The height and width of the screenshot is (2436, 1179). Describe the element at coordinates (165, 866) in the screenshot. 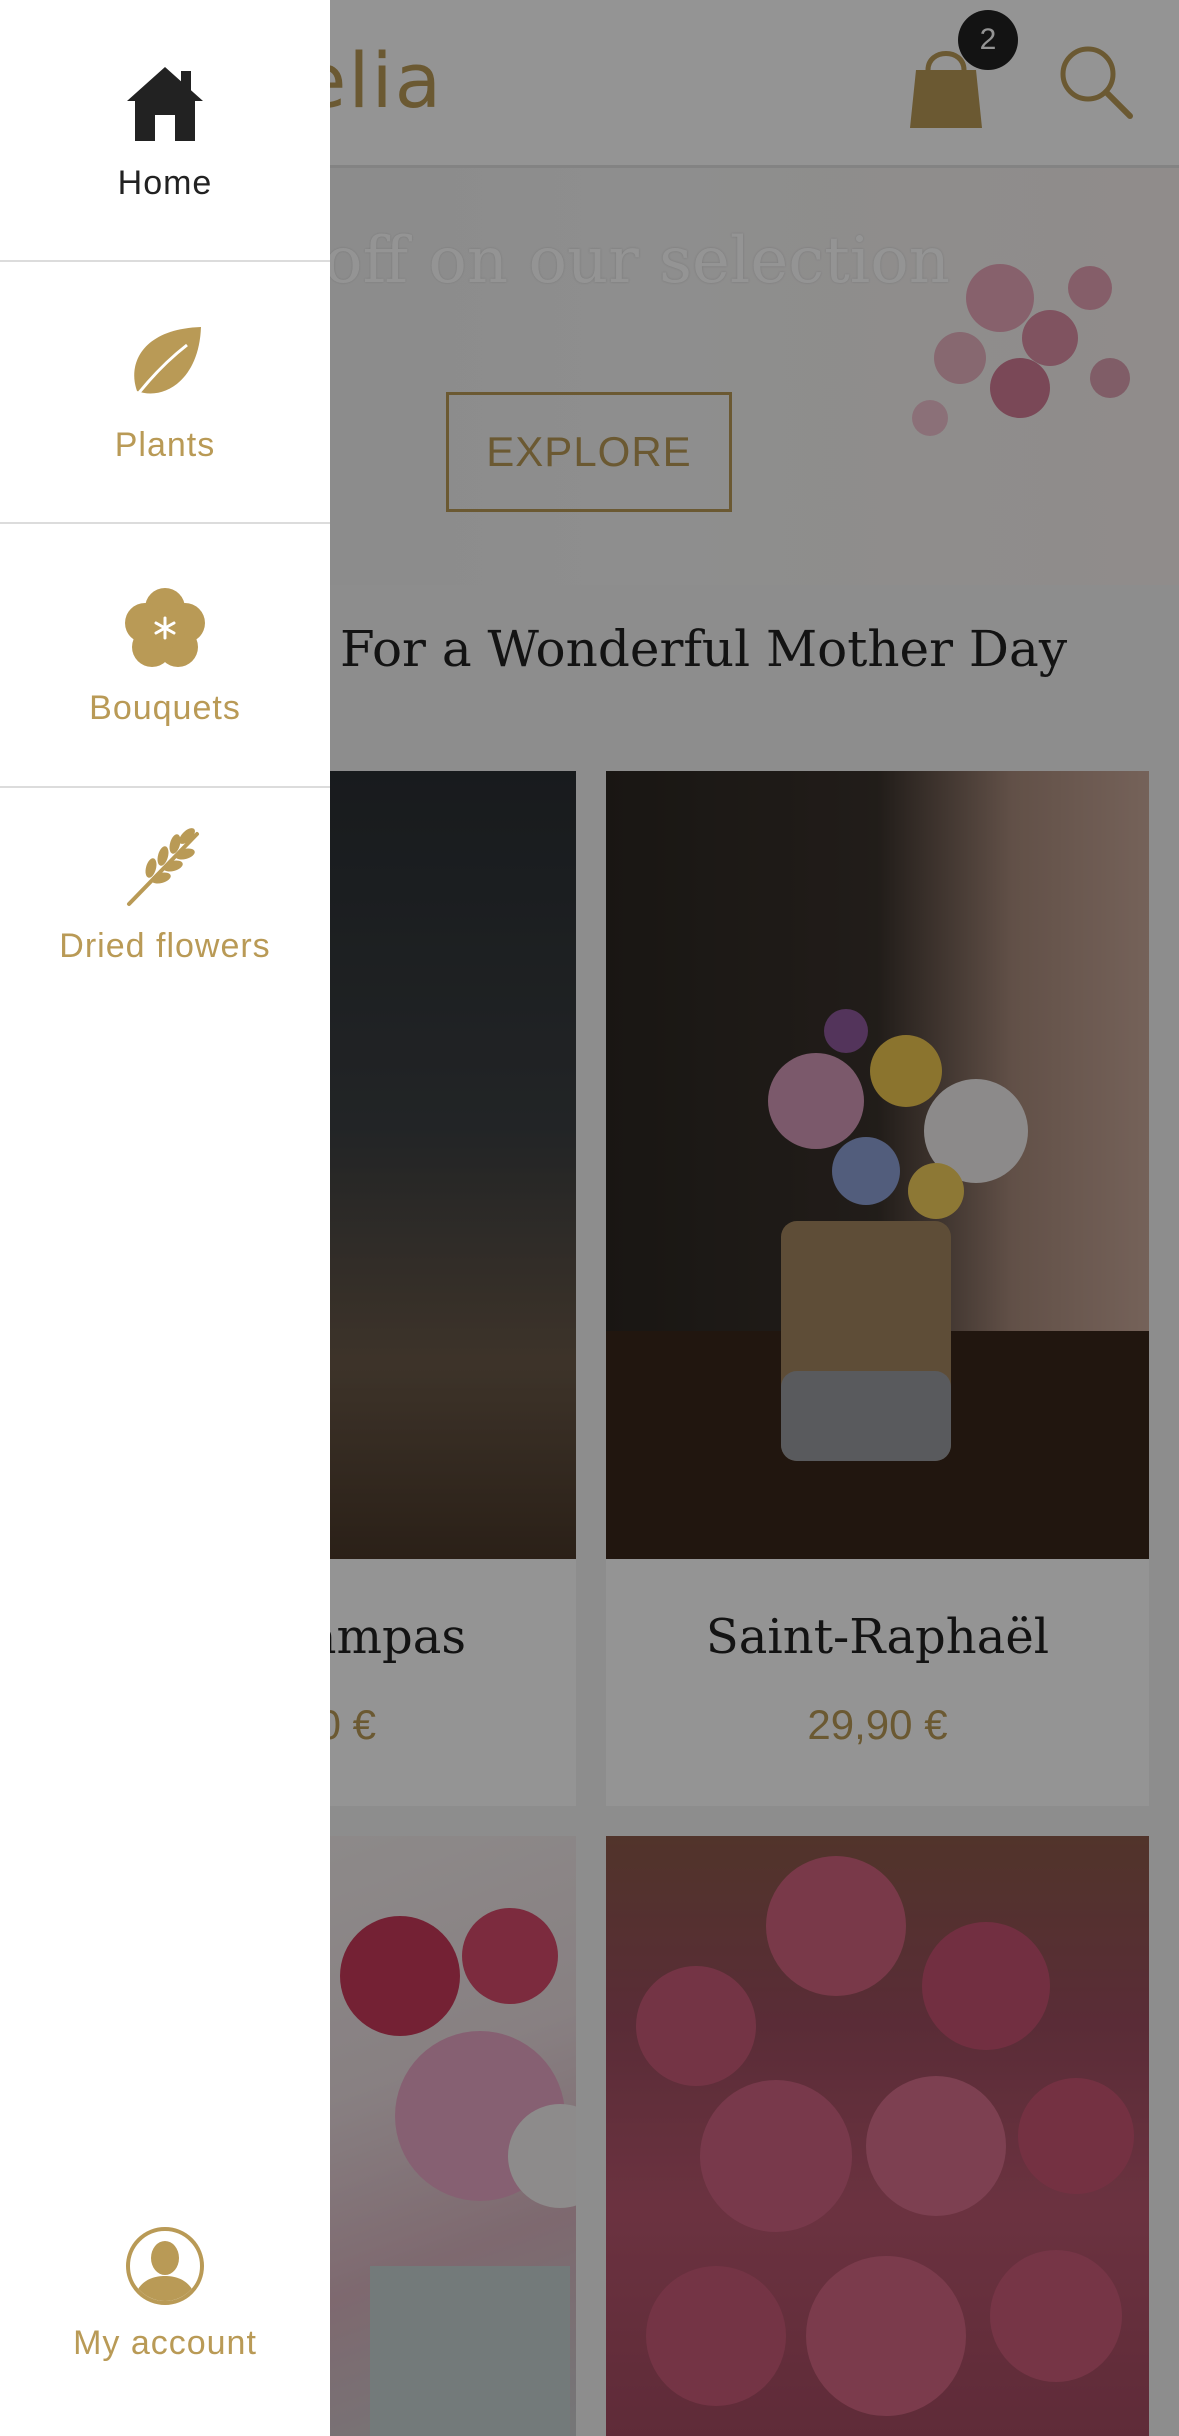

I see `wheat-icon` at that location.